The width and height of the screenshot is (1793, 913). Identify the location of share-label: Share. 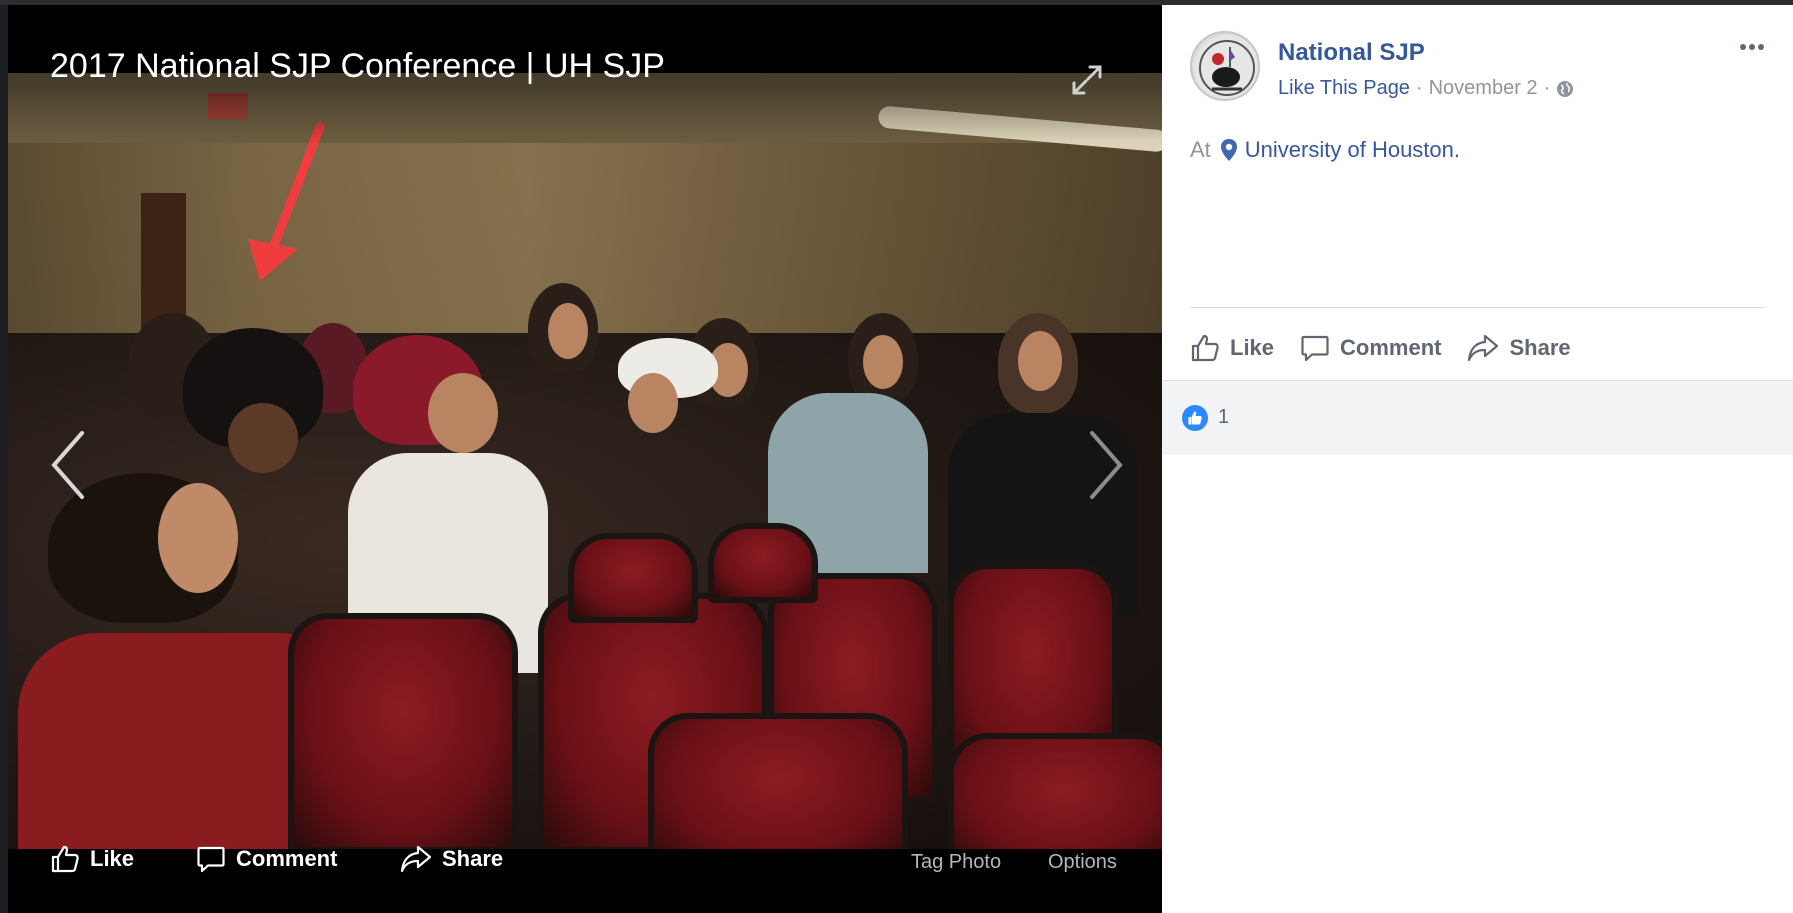
(1540, 347).